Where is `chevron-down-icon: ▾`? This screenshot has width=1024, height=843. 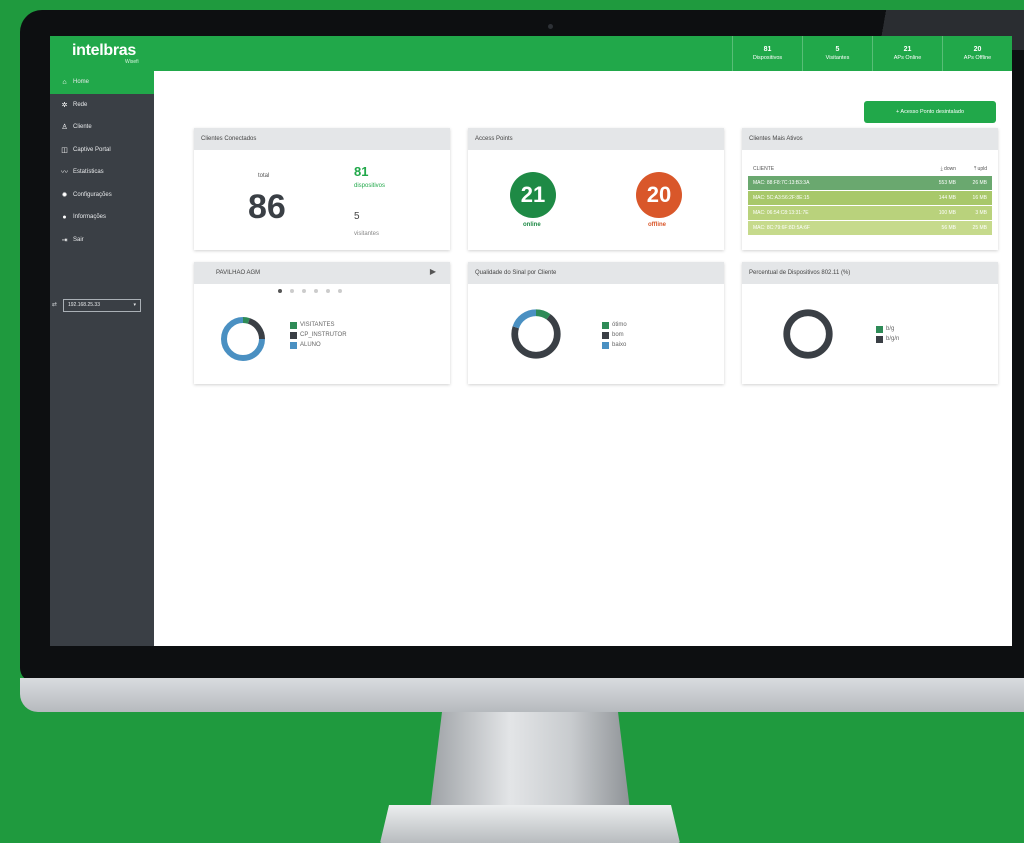 chevron-down-icon: ▾ is located at coordinates (134, 305).